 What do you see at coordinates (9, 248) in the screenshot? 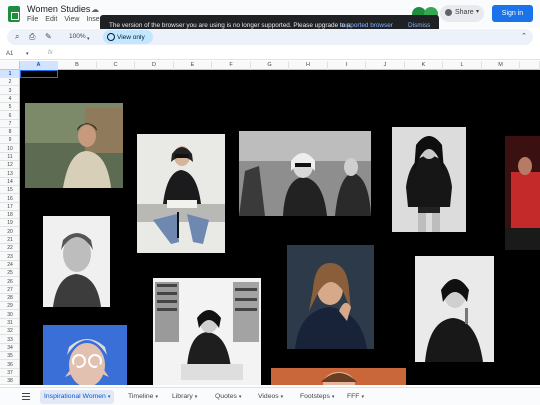
I see `row-header: 22` at bounding box center [9, 248].